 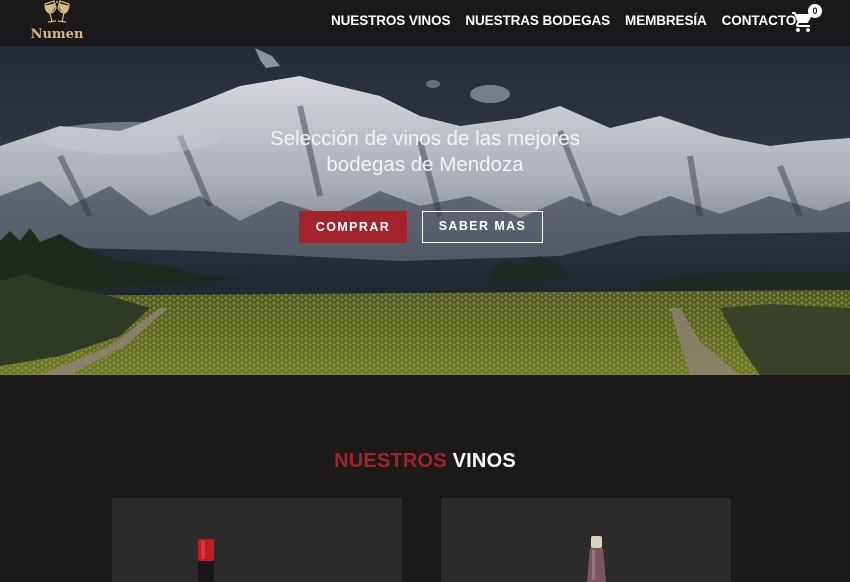 What do you see at coordinates (806, 19) in the screenshot?
I see `cart-button: 0` at bounding box center [806, 19].